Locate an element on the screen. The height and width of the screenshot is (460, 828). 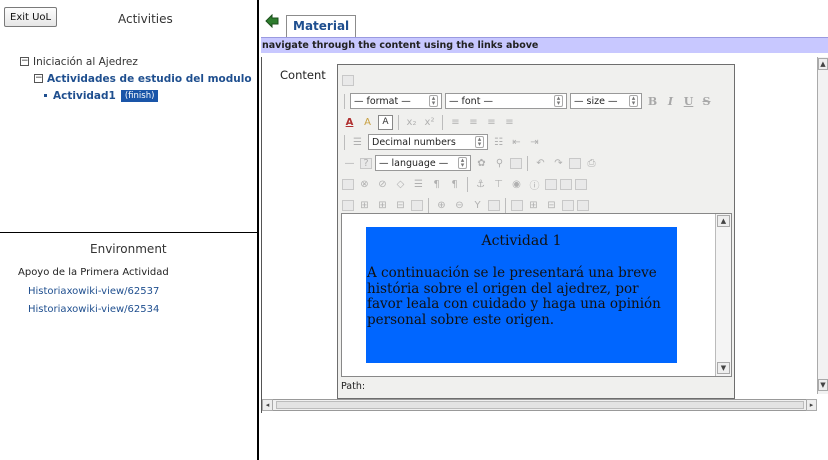
subscript-icon: x₂ is located at coordinates (411, 122).